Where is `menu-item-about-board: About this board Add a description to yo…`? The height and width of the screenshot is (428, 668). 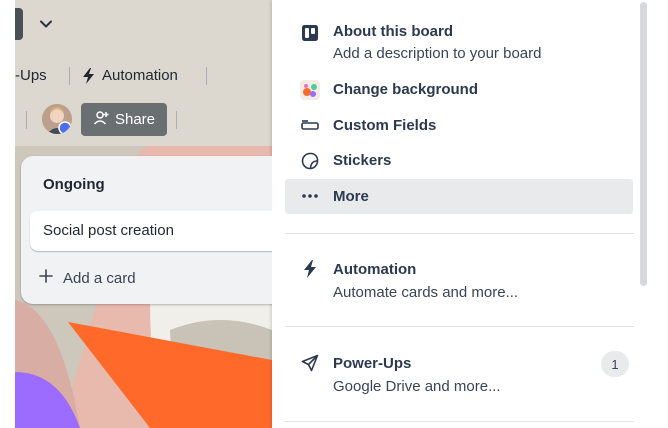
menu-item-about-board: About this board Add a description to yo… is located at coordinates (459, 40).